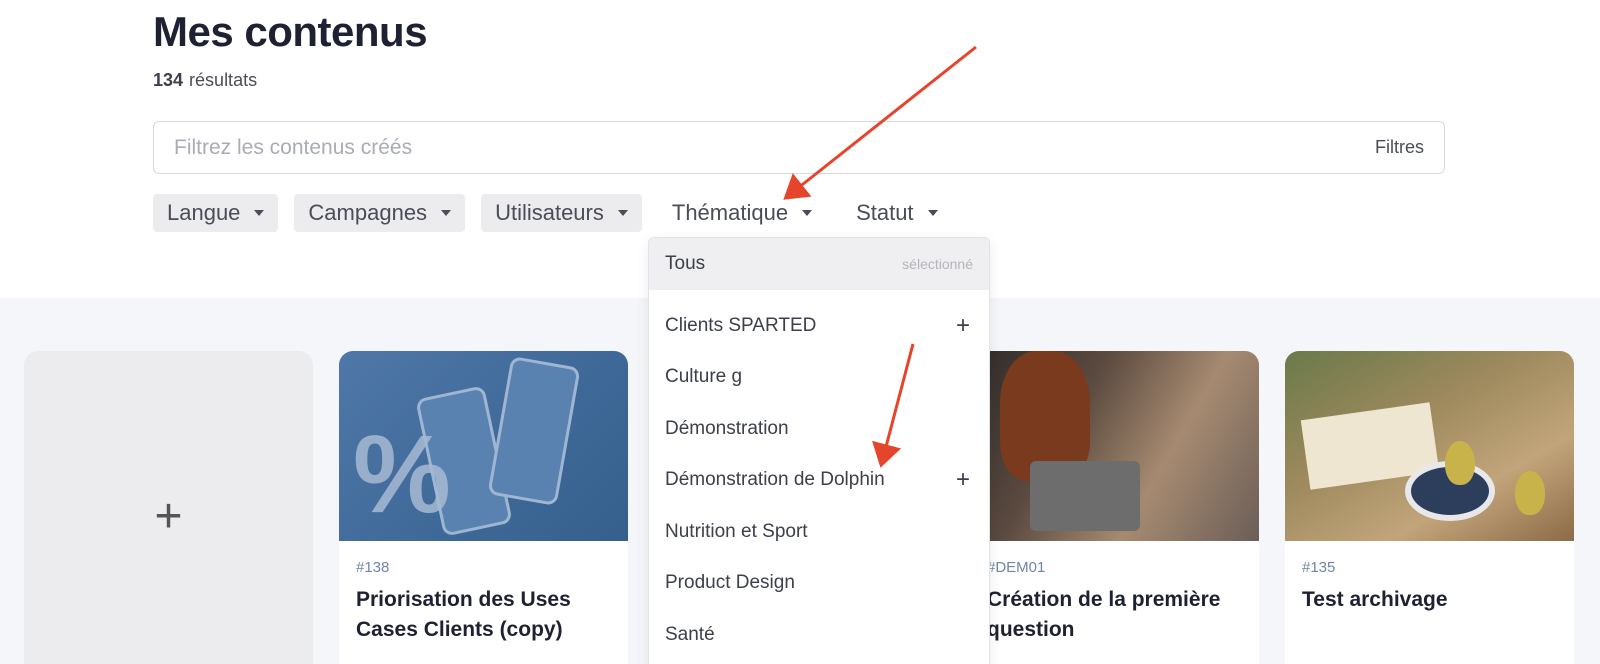 This screenshot has height=664, width=1600. Describe the element at coordinates (373, 567) in the screenshot. I see `card-id: #138` at that location.